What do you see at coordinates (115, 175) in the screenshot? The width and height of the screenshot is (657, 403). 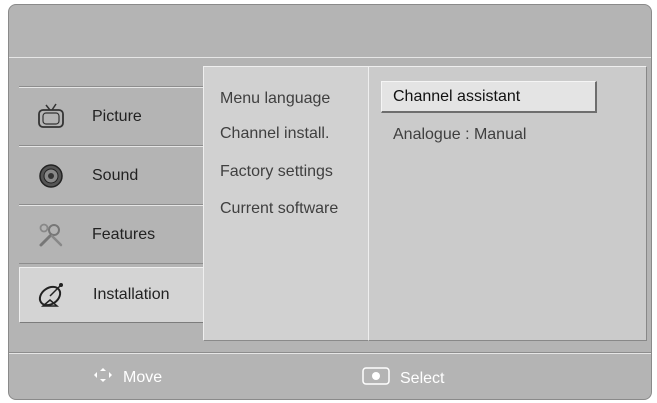 I see `menu-item-label: Sound` at bounding box center [115, 175].